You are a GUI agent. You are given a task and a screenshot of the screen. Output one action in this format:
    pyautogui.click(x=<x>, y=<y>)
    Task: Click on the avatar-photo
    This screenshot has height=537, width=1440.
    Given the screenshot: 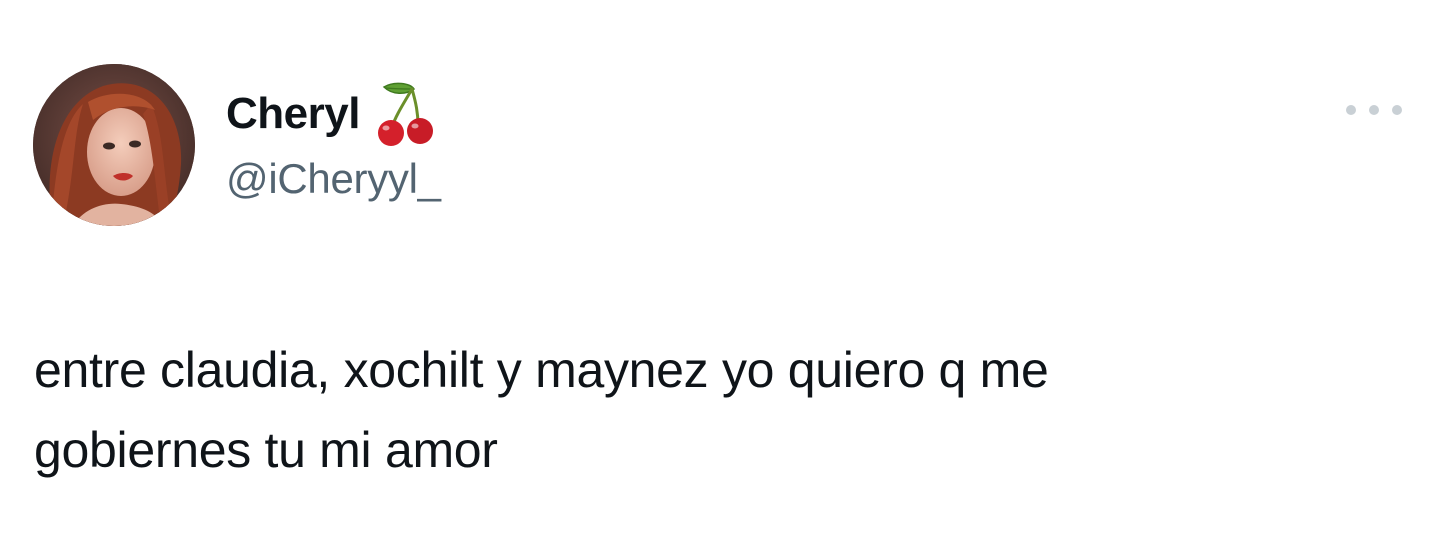 What is the action you would take?
    pyautogui.click(x=114, y=145)
    